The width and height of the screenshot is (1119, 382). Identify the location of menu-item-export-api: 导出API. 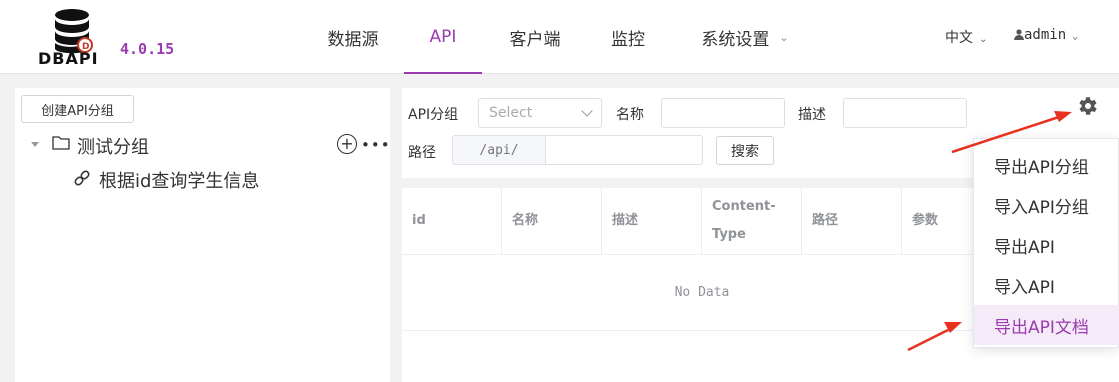
(1046, 245).